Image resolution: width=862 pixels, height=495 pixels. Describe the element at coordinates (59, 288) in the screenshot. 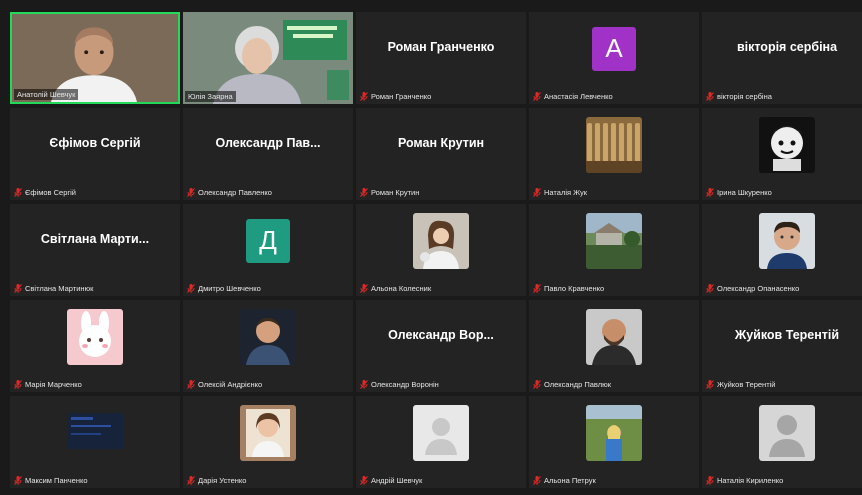

I see `participant-name-text: Світлана Мартинюк` at that location.